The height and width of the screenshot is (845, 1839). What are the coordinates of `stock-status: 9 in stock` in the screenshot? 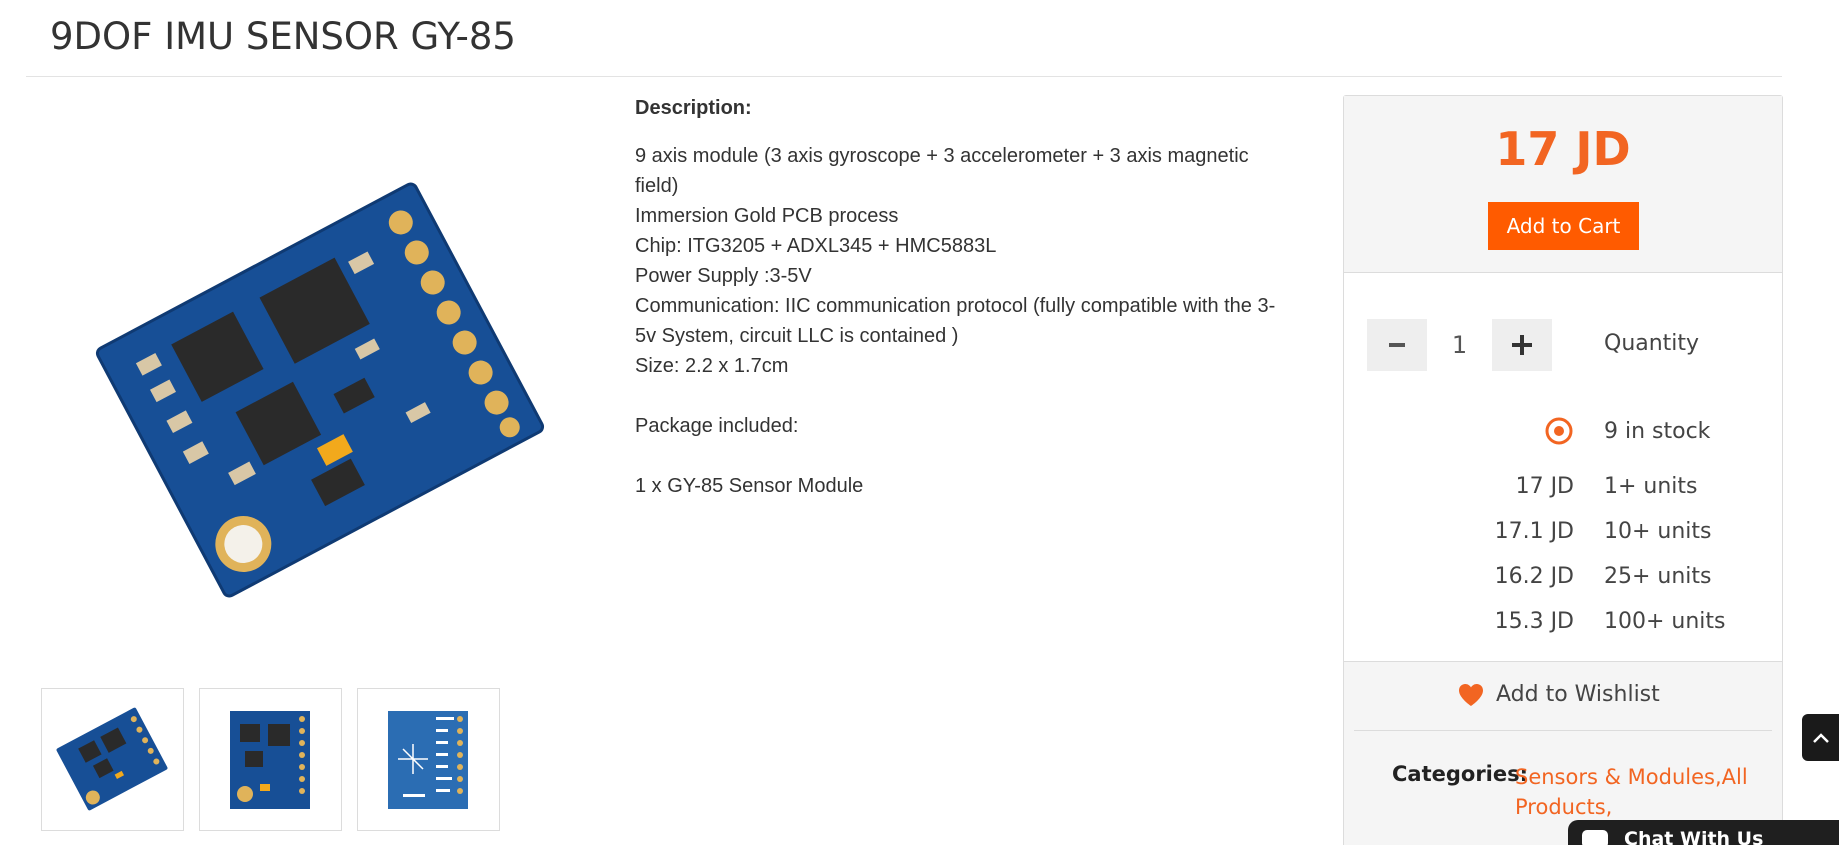 It's located at (1657, 431).